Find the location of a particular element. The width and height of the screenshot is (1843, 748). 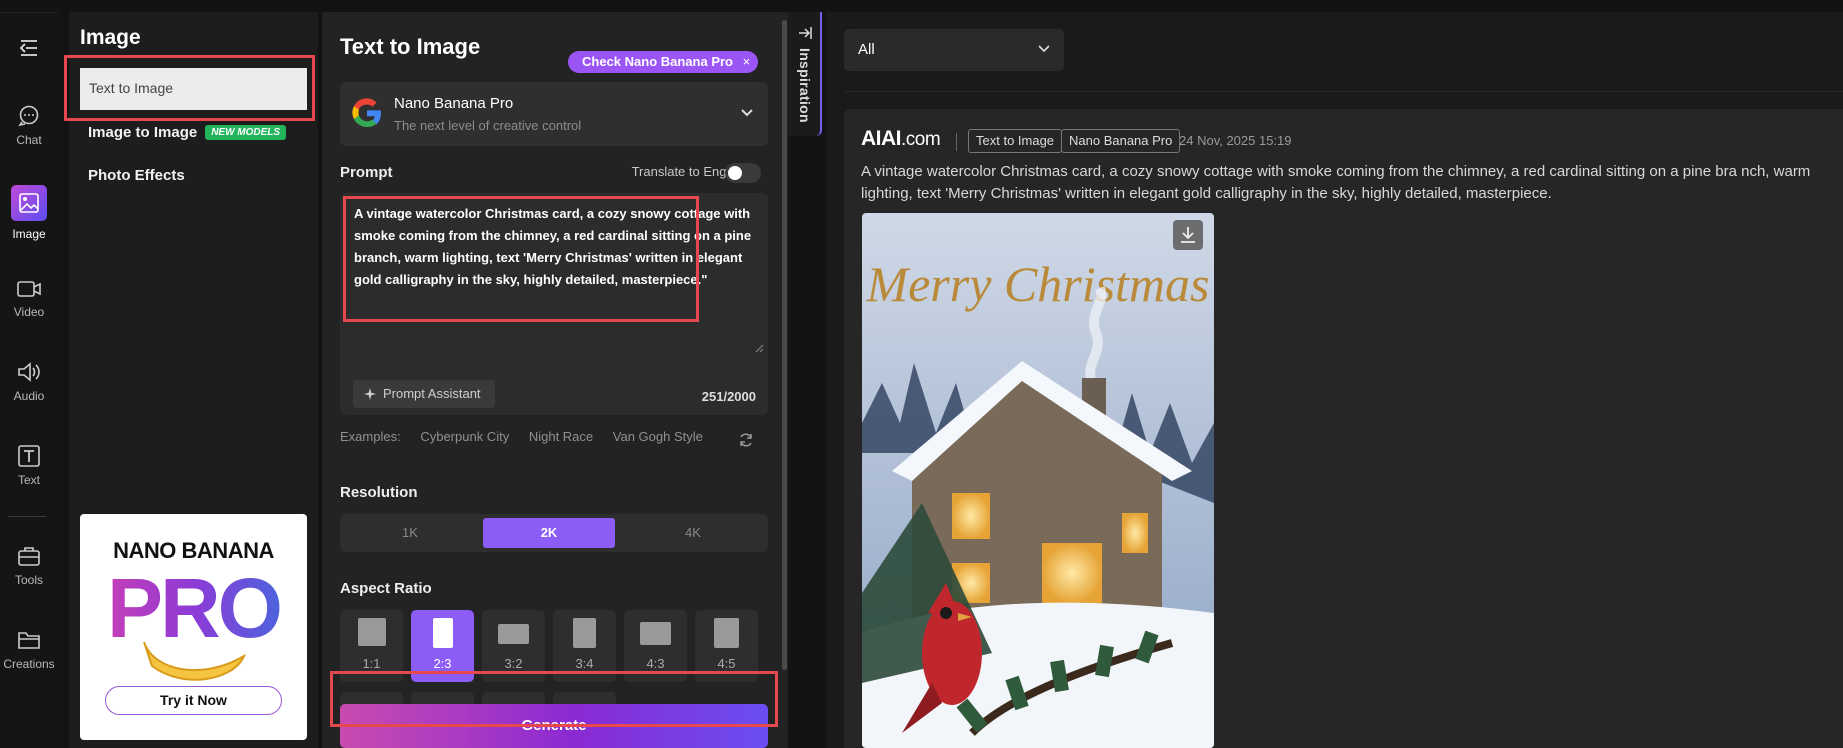

resolution-option-4k: 4K is located at coordinates (693, 533).